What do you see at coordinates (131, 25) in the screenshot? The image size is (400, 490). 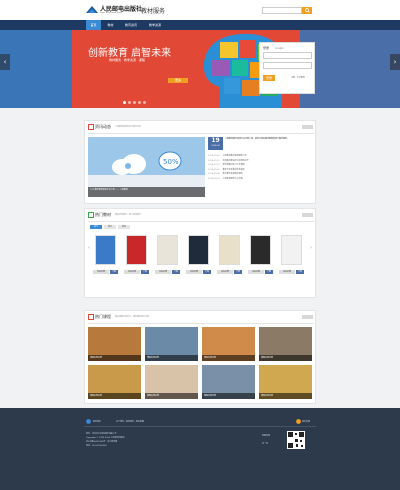 I see `nav-item-news: 教育资讯` at bounding box center [131, 25].